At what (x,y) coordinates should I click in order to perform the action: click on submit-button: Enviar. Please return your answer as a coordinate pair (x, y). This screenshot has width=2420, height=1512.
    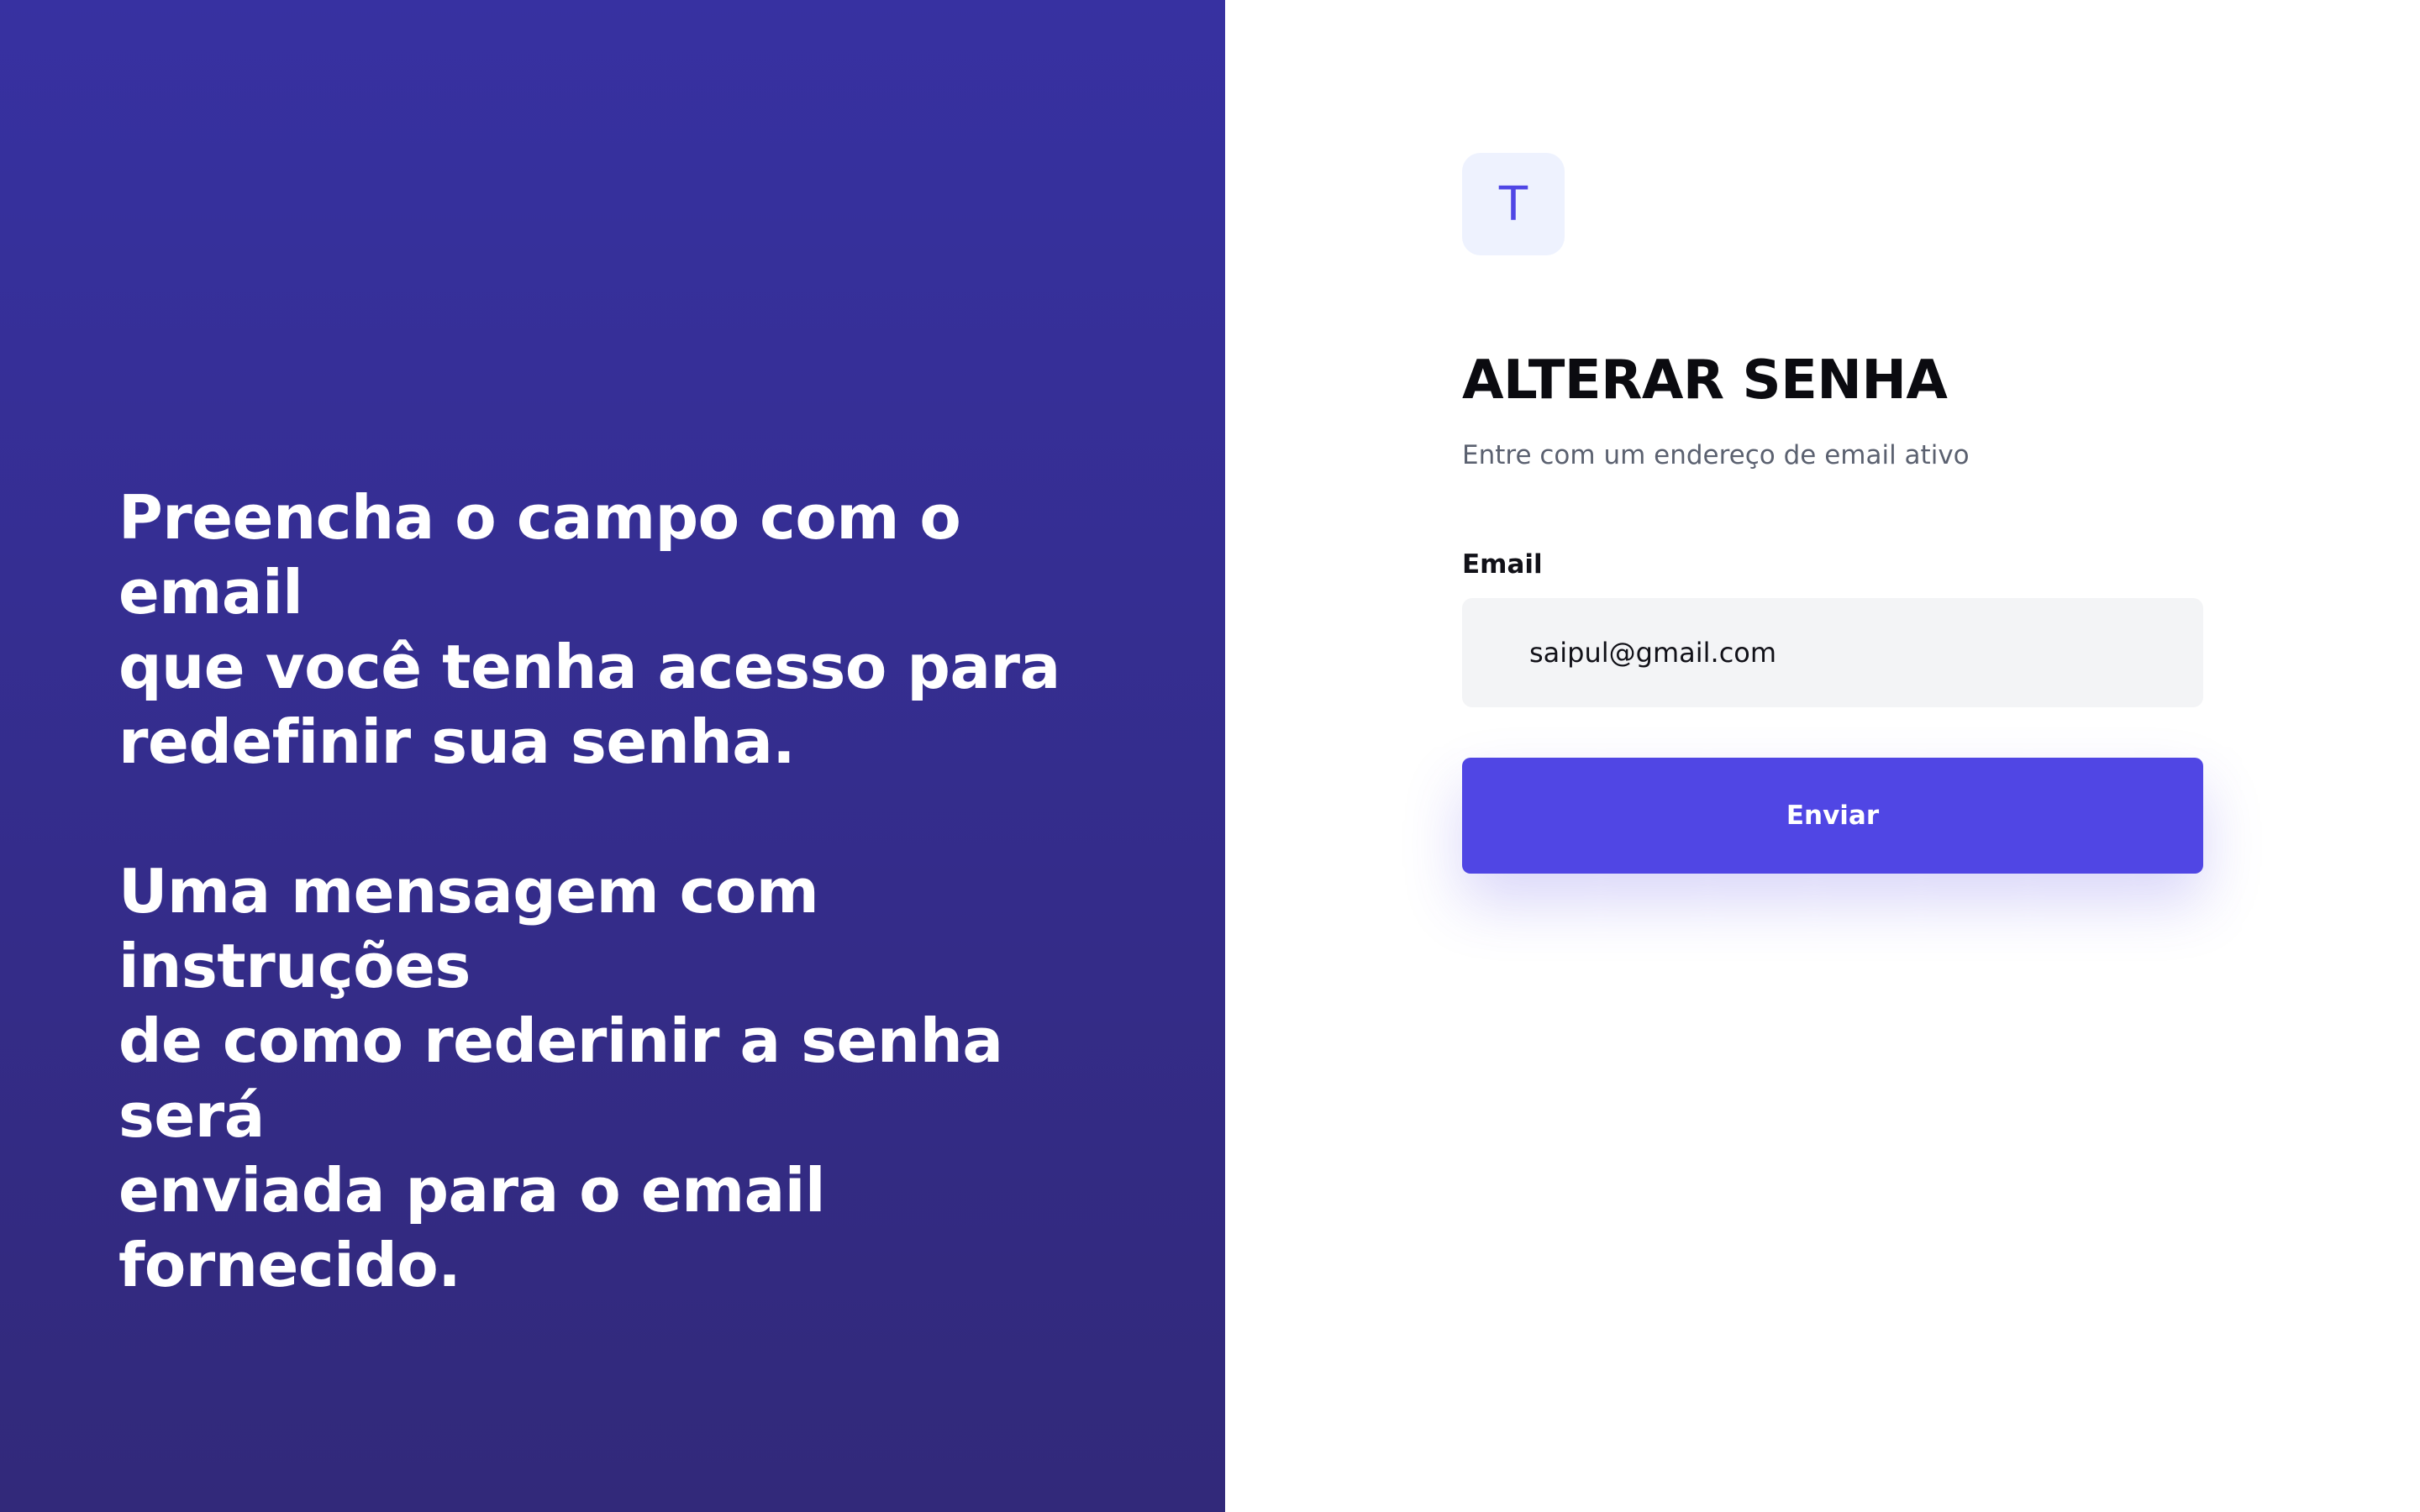
    Looking at the image, I should click on (1832, 816).